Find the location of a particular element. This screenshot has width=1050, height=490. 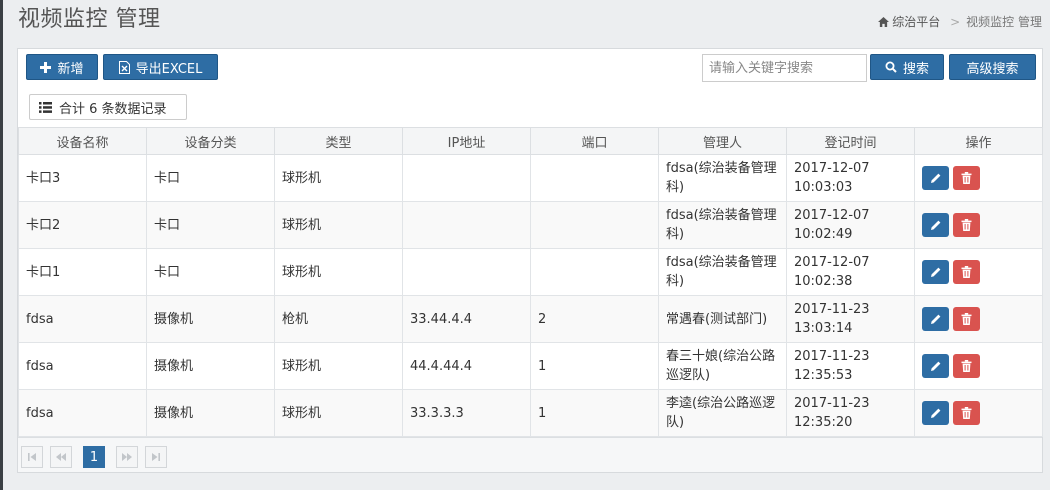

table-header-row: 设备名称 设备分类 类型 IP地址 端口 管理人 登记时间 操作 is located at coordinates (530, 141).